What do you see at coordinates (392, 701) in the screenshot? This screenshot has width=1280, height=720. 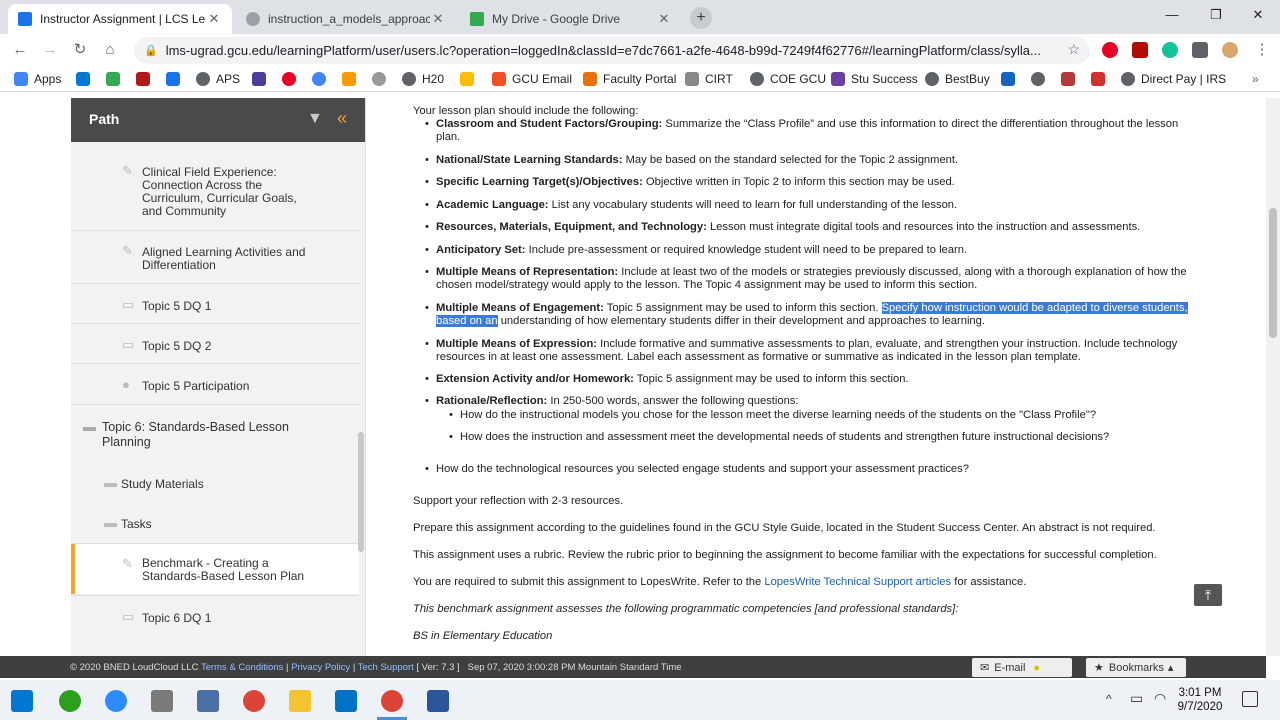 I see `chrome-active-icon` at bounding box center [392, 701].